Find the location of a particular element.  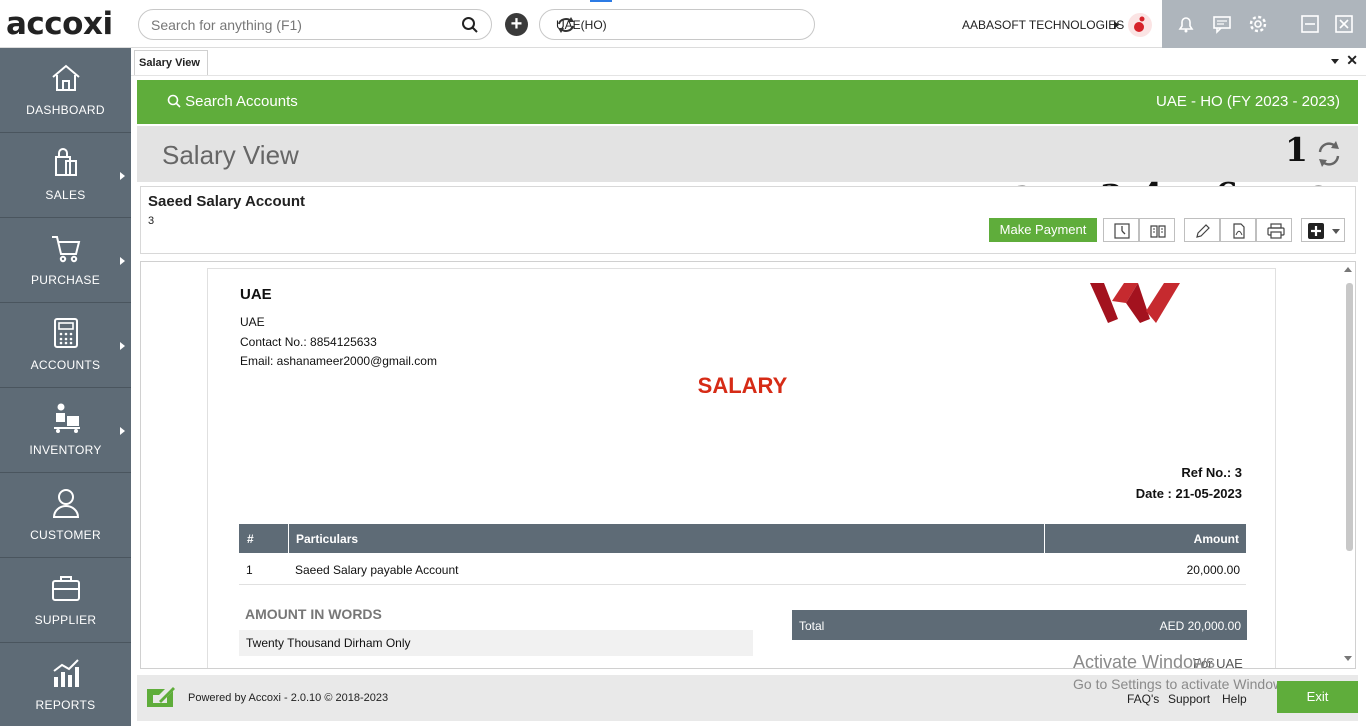

row-no: 1 is located at coordinates (249, 570).